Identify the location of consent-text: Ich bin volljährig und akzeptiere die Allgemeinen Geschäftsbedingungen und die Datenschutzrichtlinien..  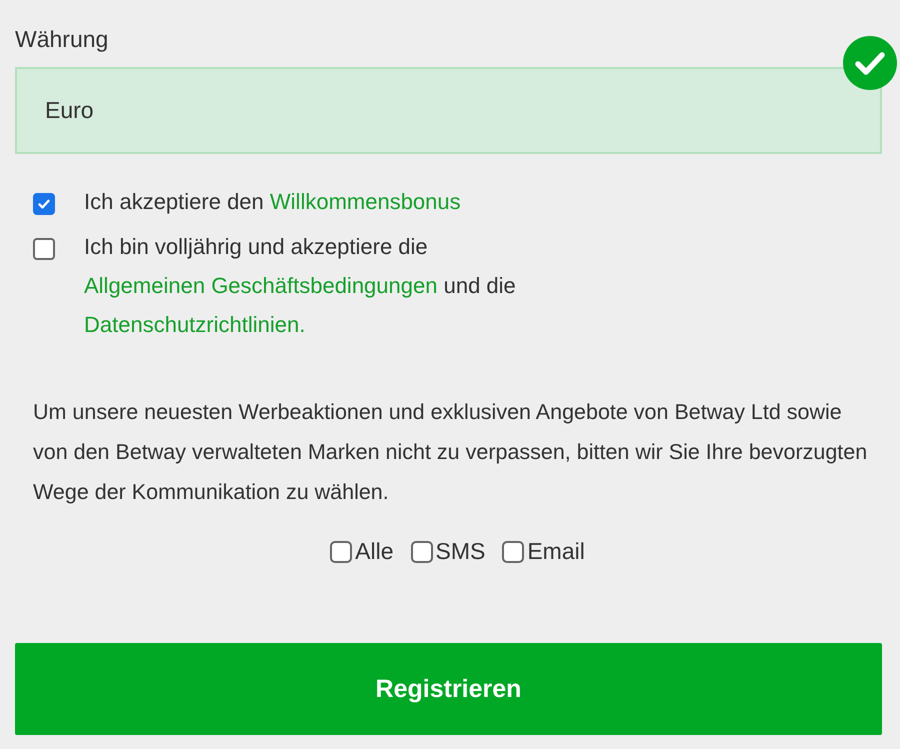
(300, 286).